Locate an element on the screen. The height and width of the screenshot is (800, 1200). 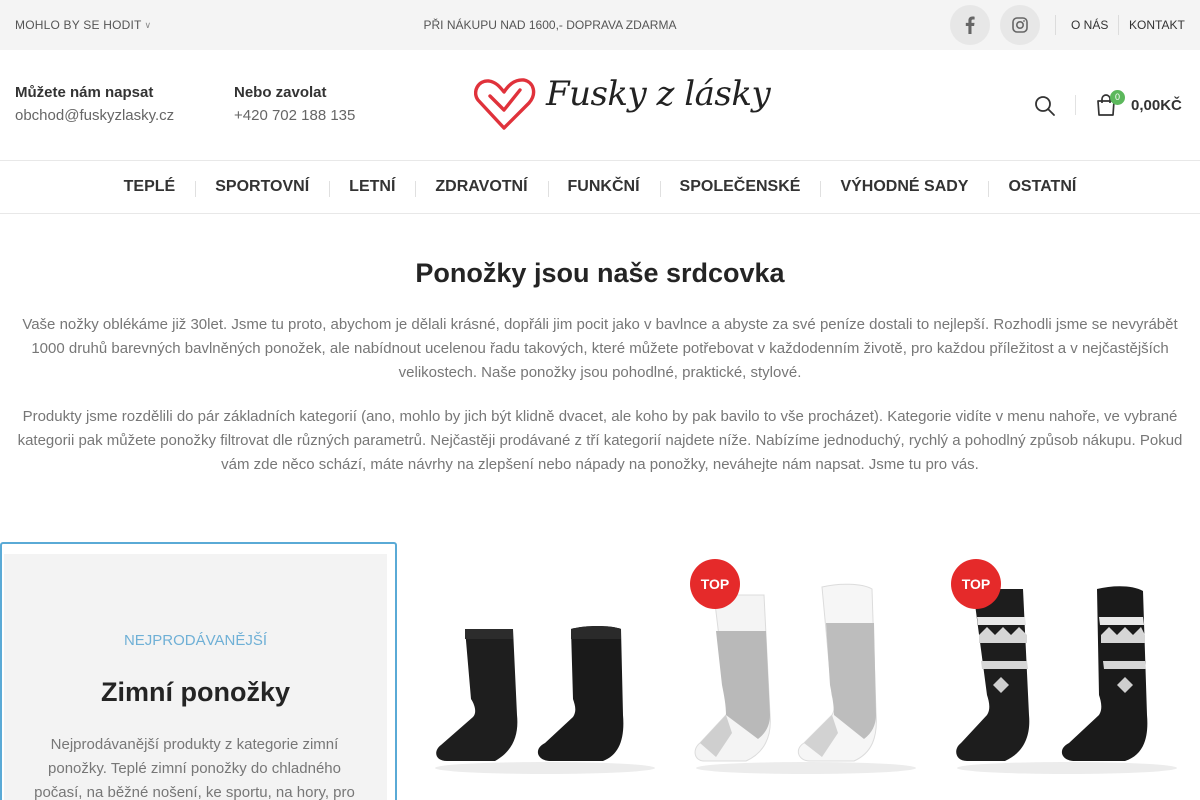
phone-link: +420 702 188 135 is located at coordinates (294, 115).